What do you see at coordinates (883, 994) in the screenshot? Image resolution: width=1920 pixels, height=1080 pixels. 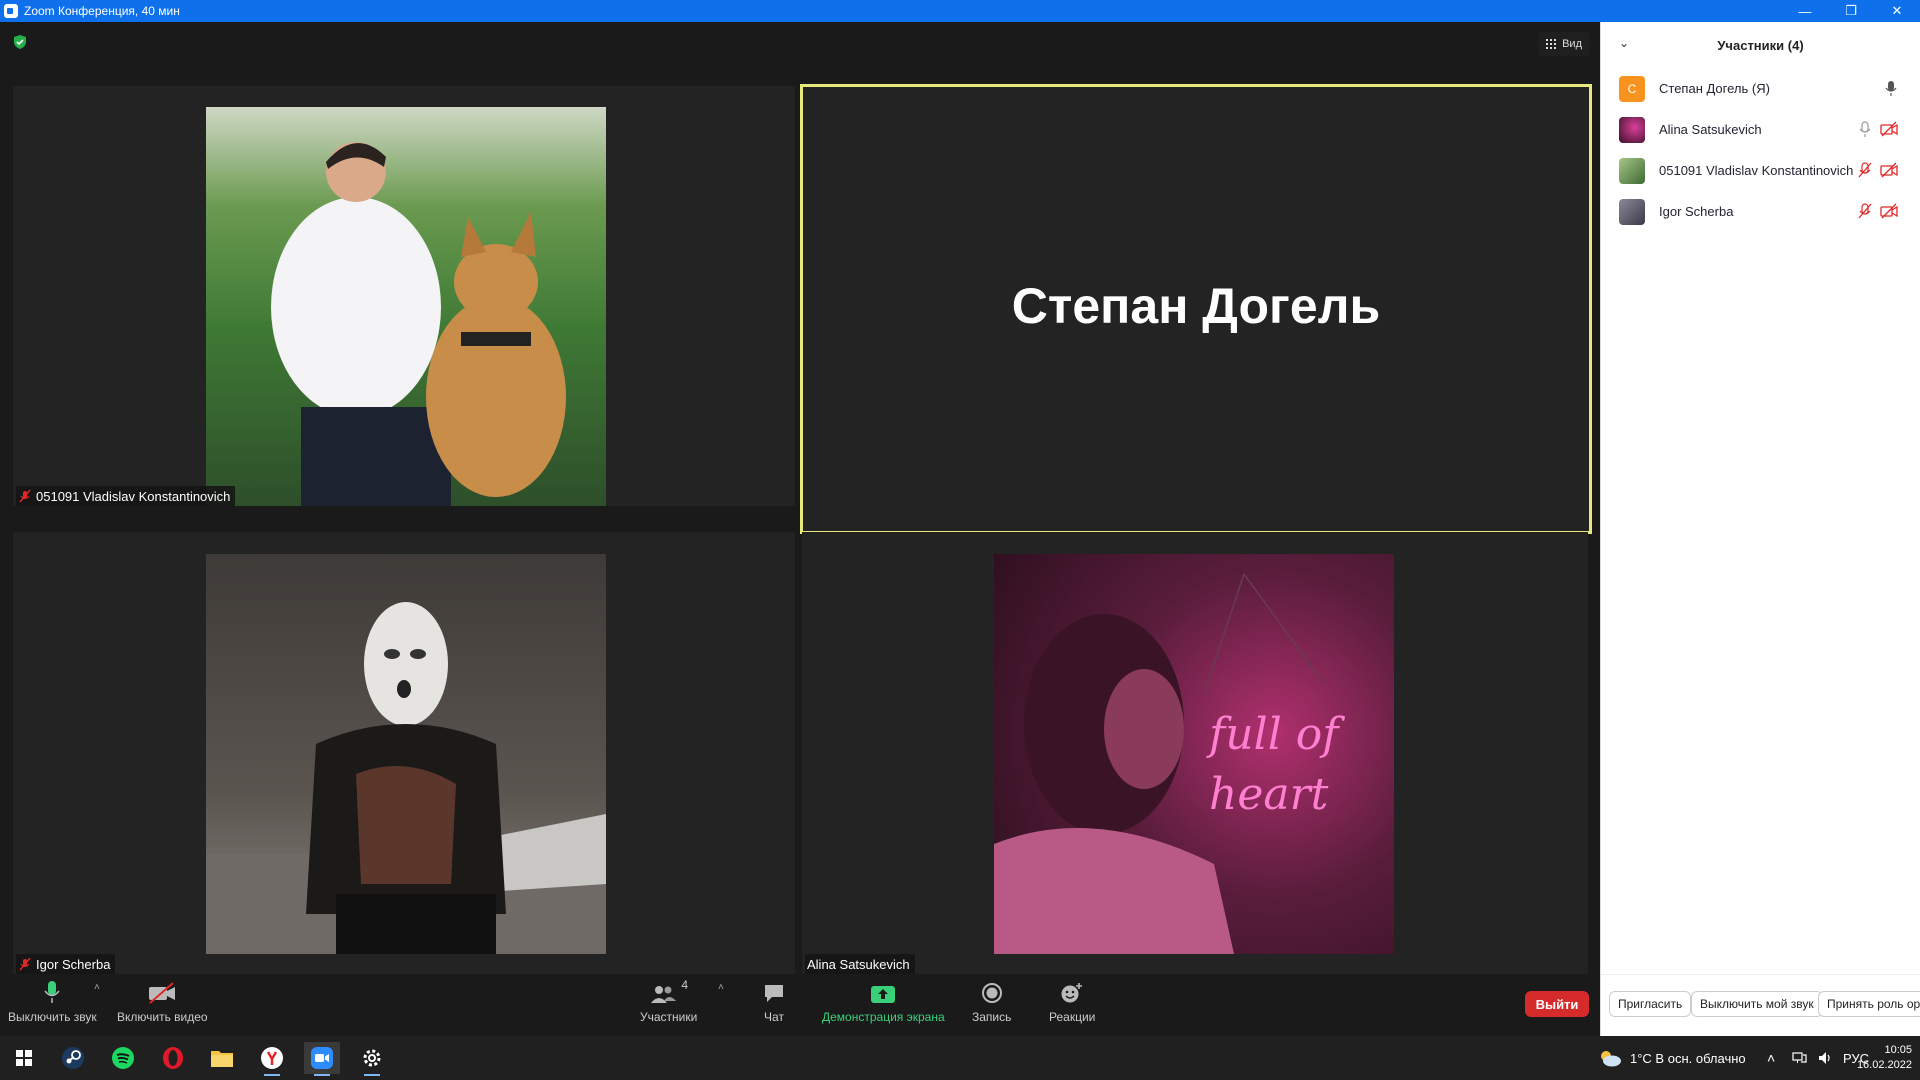 I see `share-screen-icon` at bounding box center [883, 994].